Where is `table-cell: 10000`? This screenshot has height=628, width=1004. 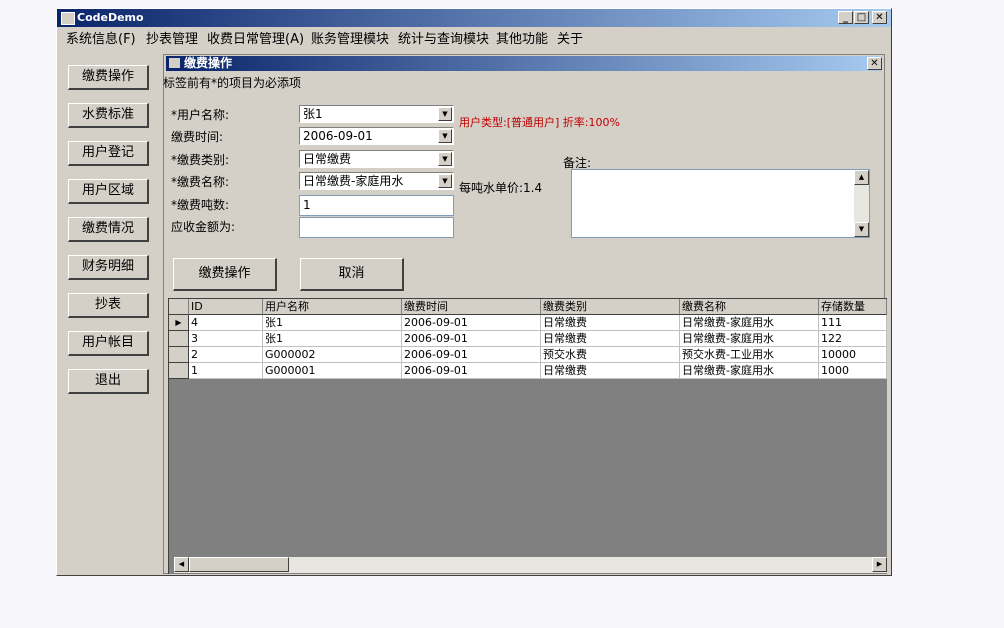 table-cell: 10000 is located at coordinates (853, 355).